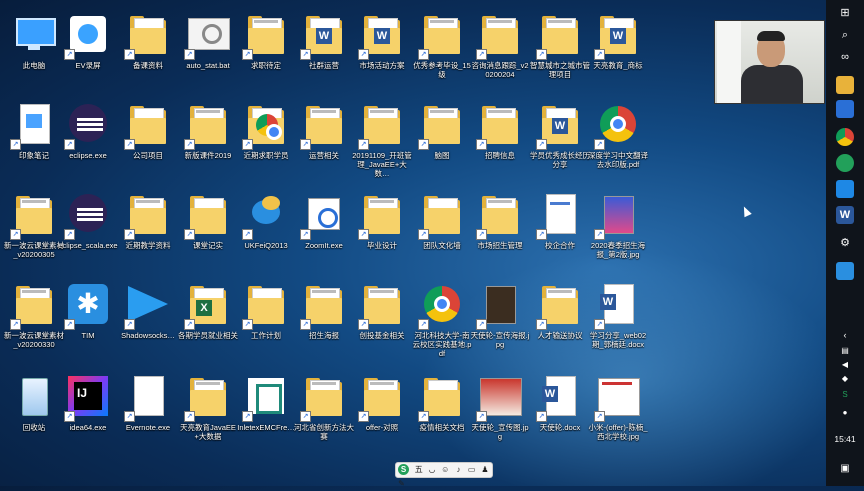 This screenshot has width=864, height=491. I want to click on app-inletex-icon: ↗, so click(266, 397).